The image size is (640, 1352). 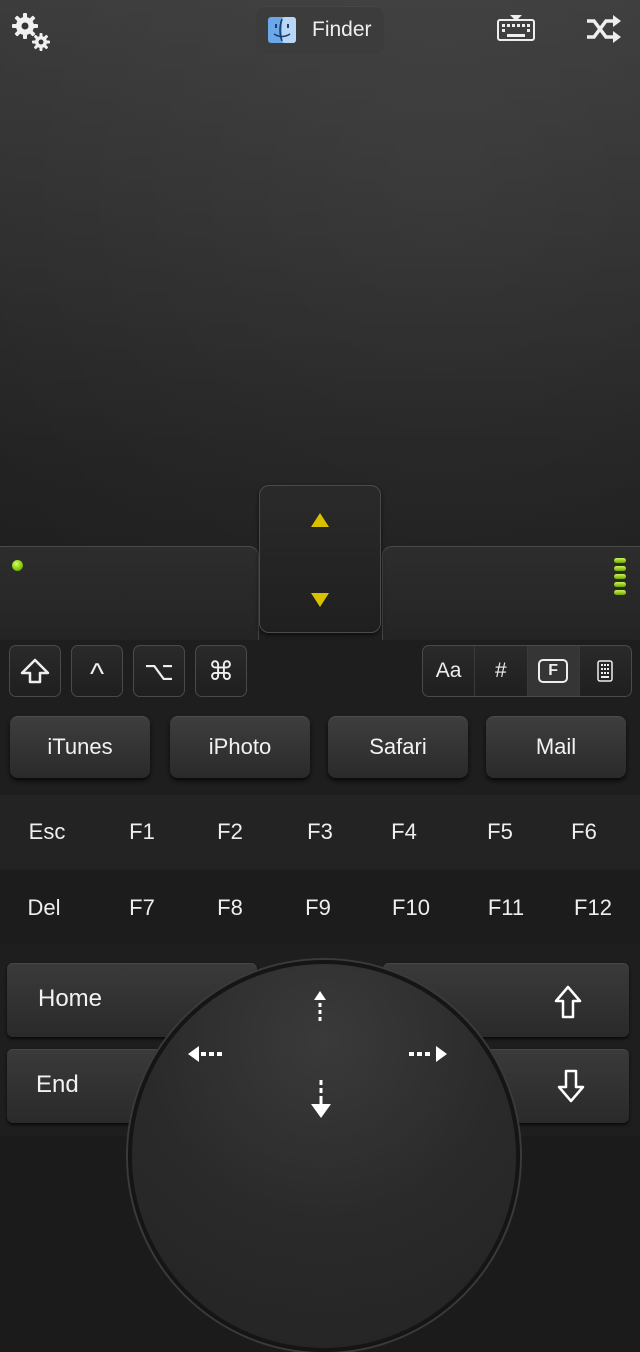 I want to click on home-label: Home, so click(x=70, y=998).